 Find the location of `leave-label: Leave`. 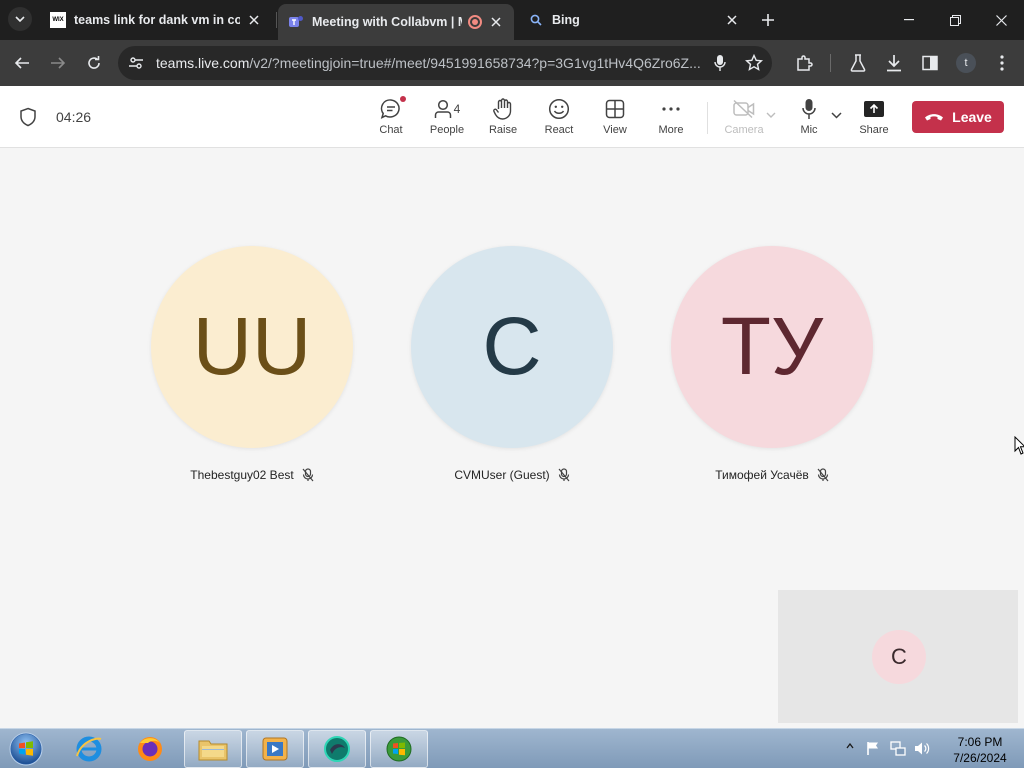

leave-label: Leave is located at coordinates (972, 117).